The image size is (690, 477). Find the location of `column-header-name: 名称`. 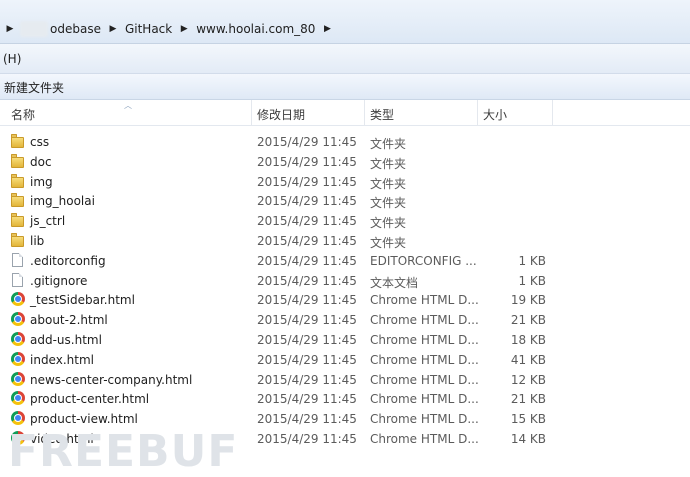

column-header-name: 名称 is located at coordinates (23, 114).